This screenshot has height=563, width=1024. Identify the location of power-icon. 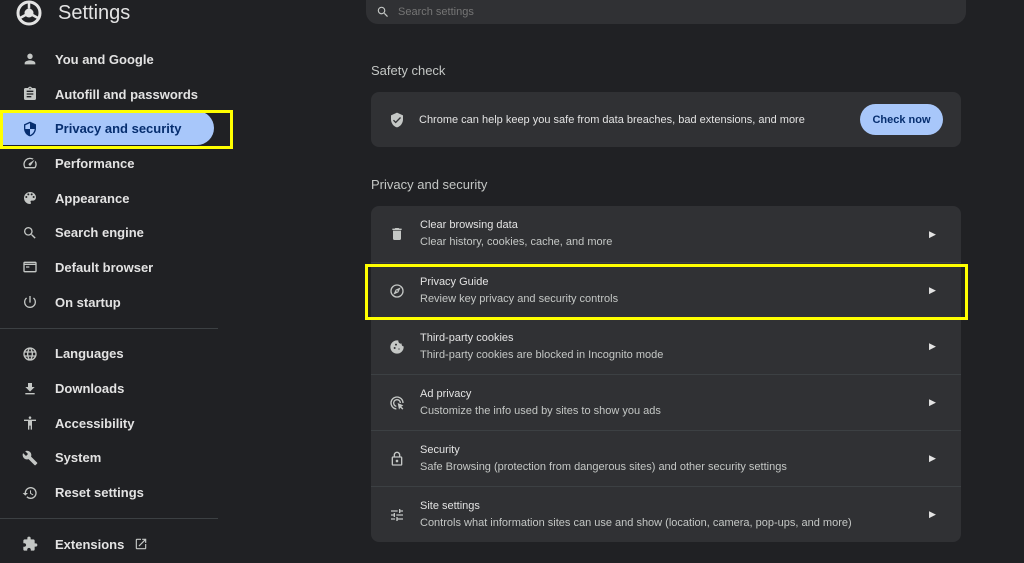
(30, 302).